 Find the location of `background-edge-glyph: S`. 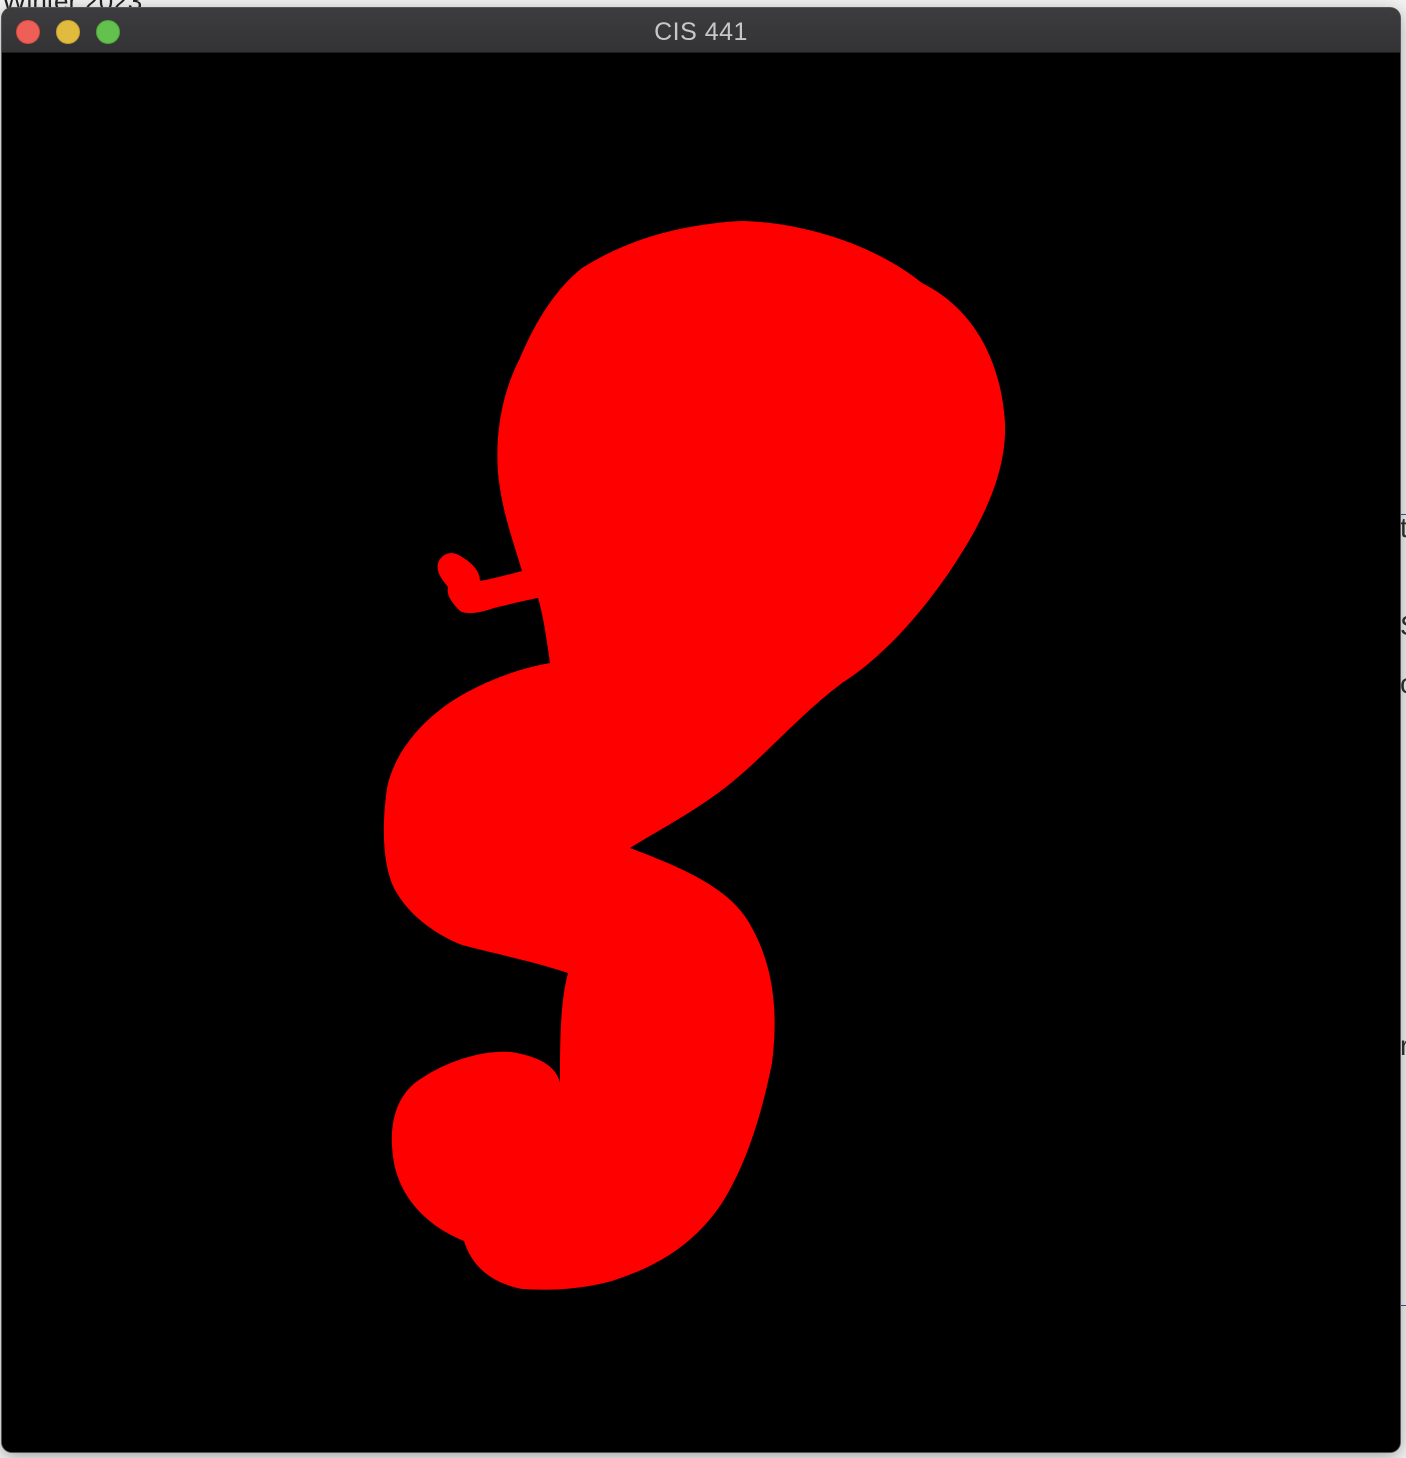

background-edge-glyph: S is located at coordinates (1403, 626).